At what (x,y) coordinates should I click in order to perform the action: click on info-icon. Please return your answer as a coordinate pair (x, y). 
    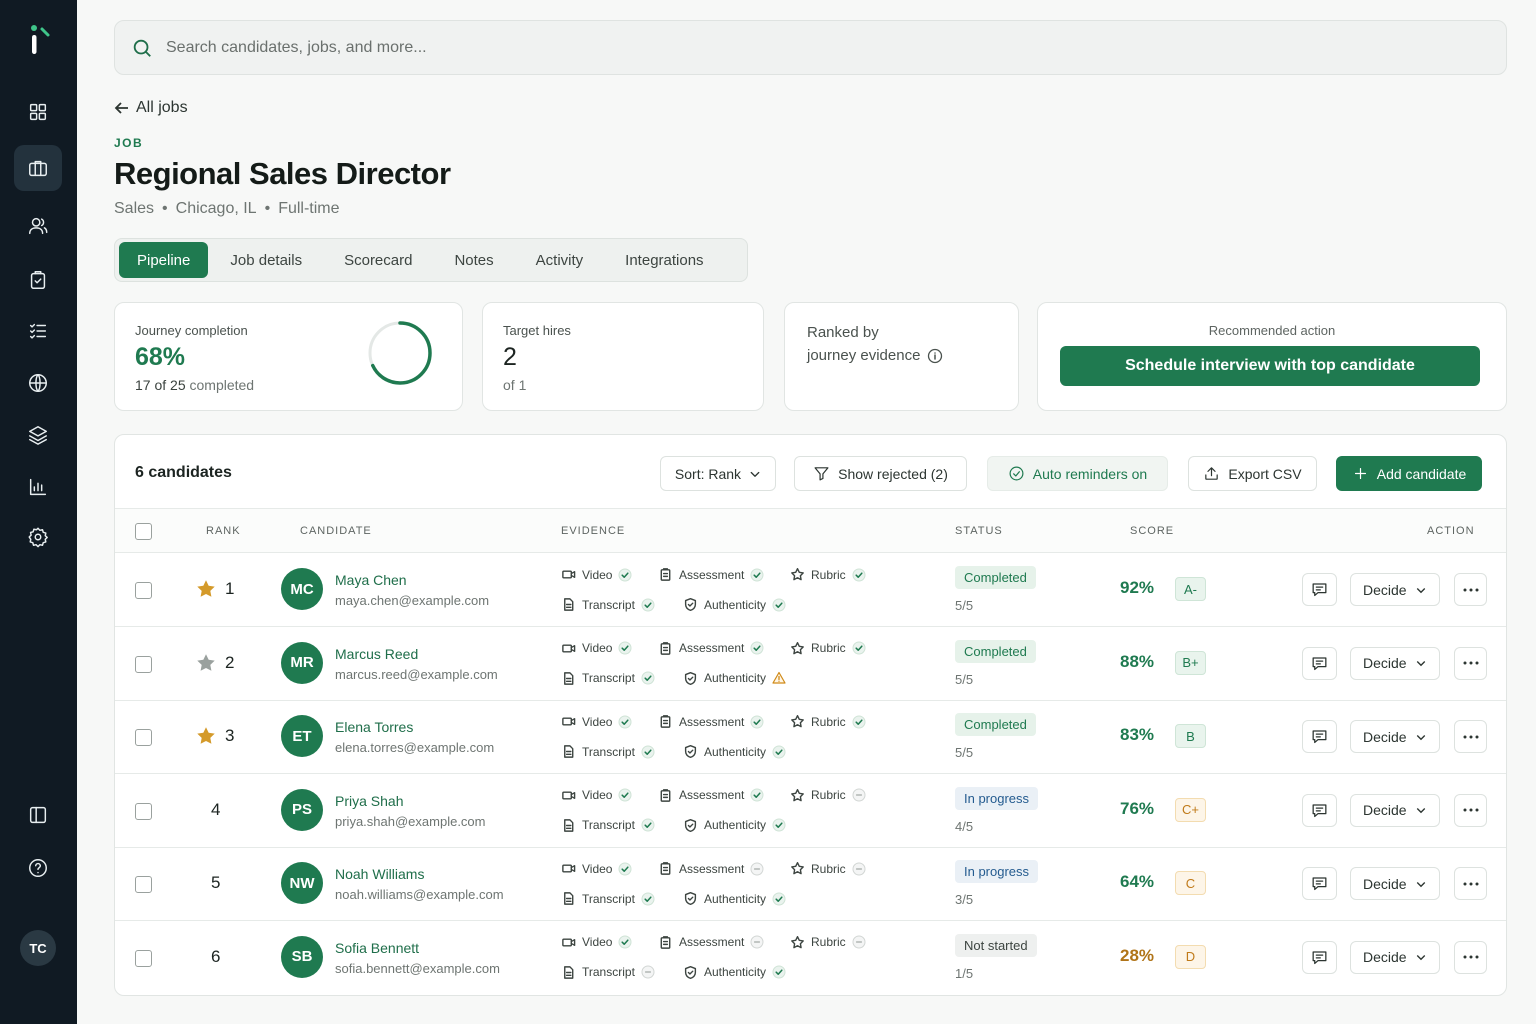
    Looking at the image, I should click on (935, 356).